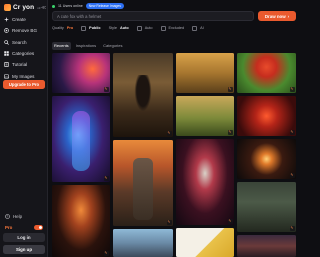  Describe the element at coordinates (139, 28) in the screenshot. I see `auto-checkbox` at that location.